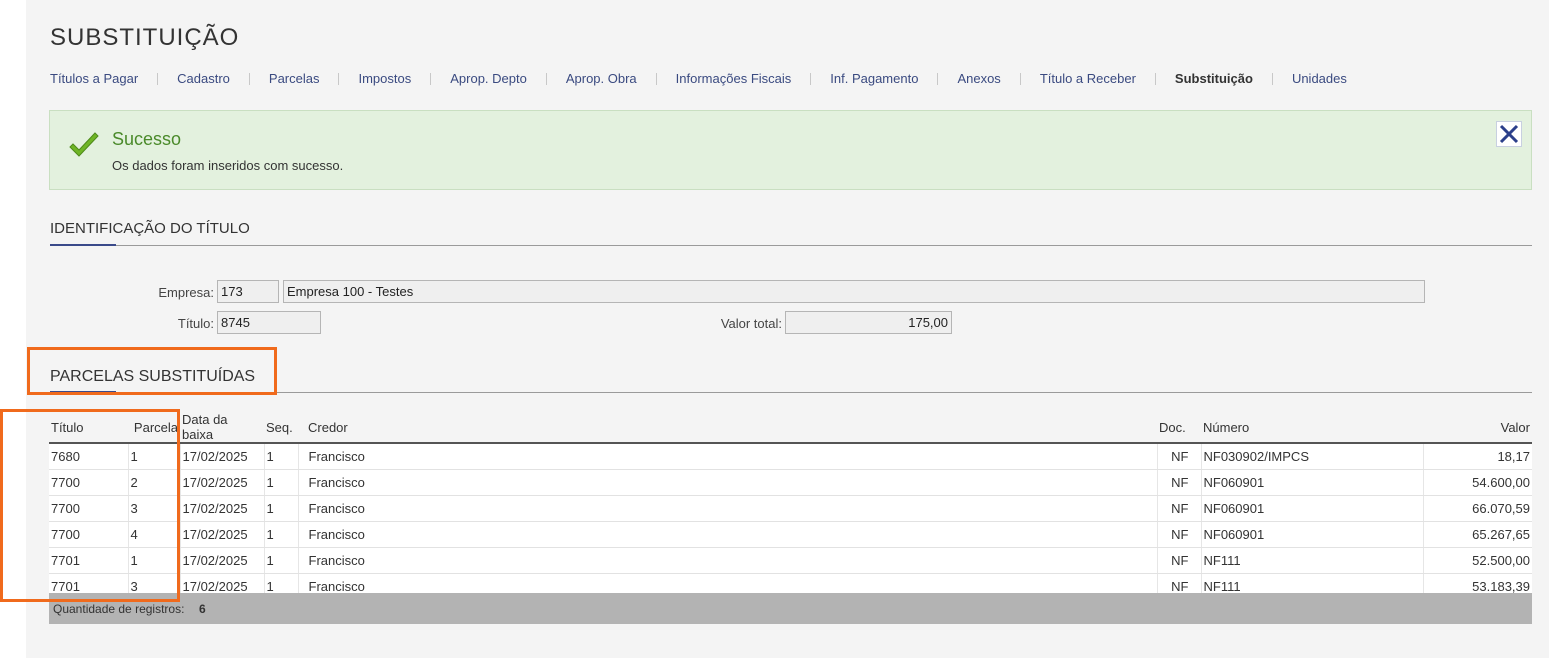 The image size is (1549, 658). Describe the element at coordinates (84, 144) in the screenshot. I see `check-icon` at that location.